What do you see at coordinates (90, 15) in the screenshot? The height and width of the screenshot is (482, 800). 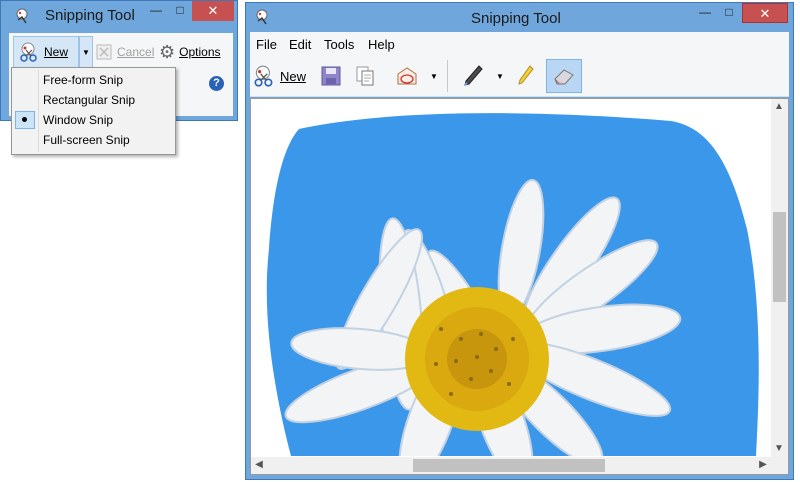 I see `small-window-title: Snipping Tool` at bounding box center [90, 15].